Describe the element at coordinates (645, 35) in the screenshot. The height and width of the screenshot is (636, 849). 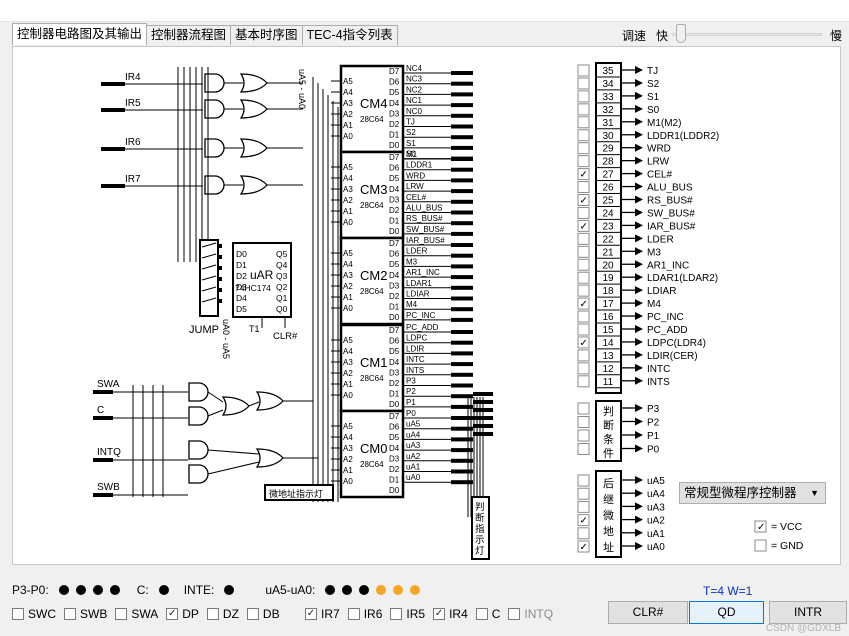
I see `speed-control: 调速 快` at that location.